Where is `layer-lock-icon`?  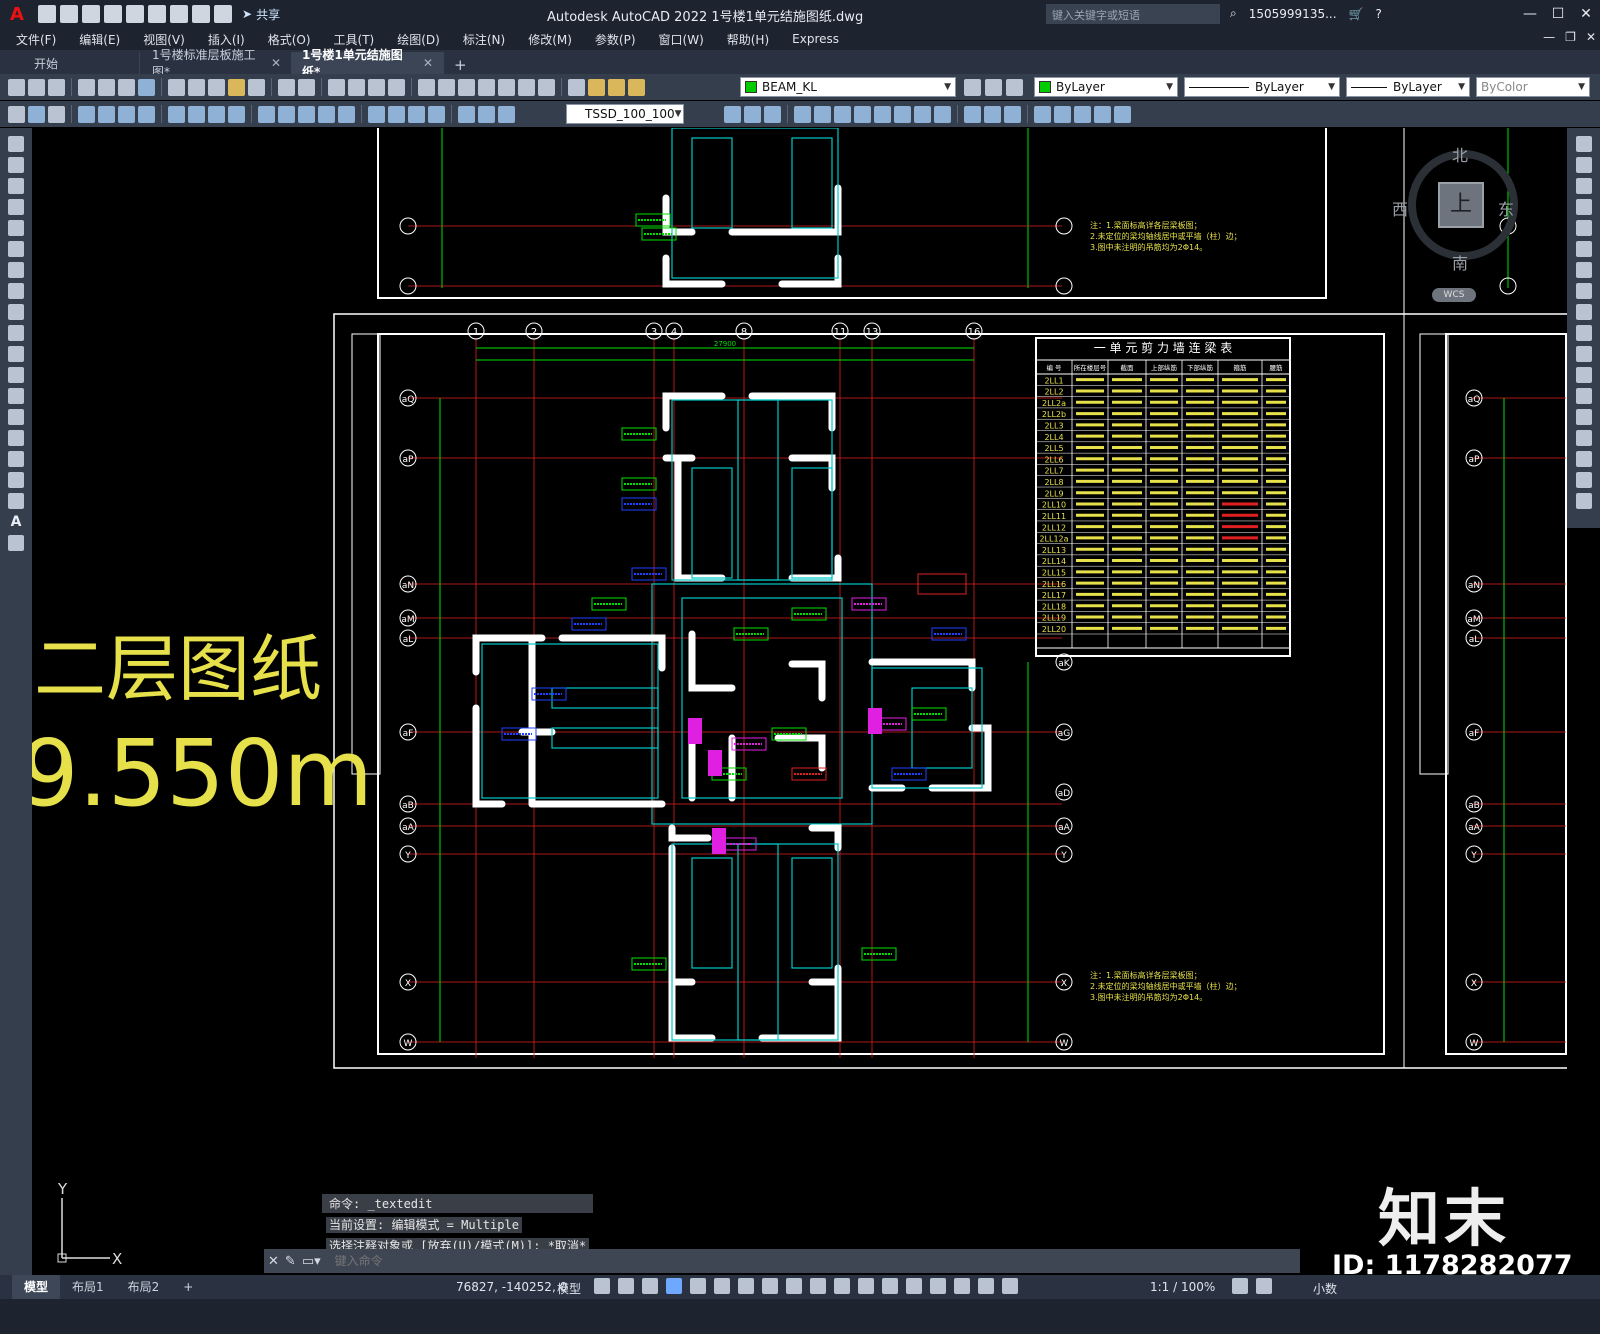
layer-lock-icon is located at coordinates (636, 87).